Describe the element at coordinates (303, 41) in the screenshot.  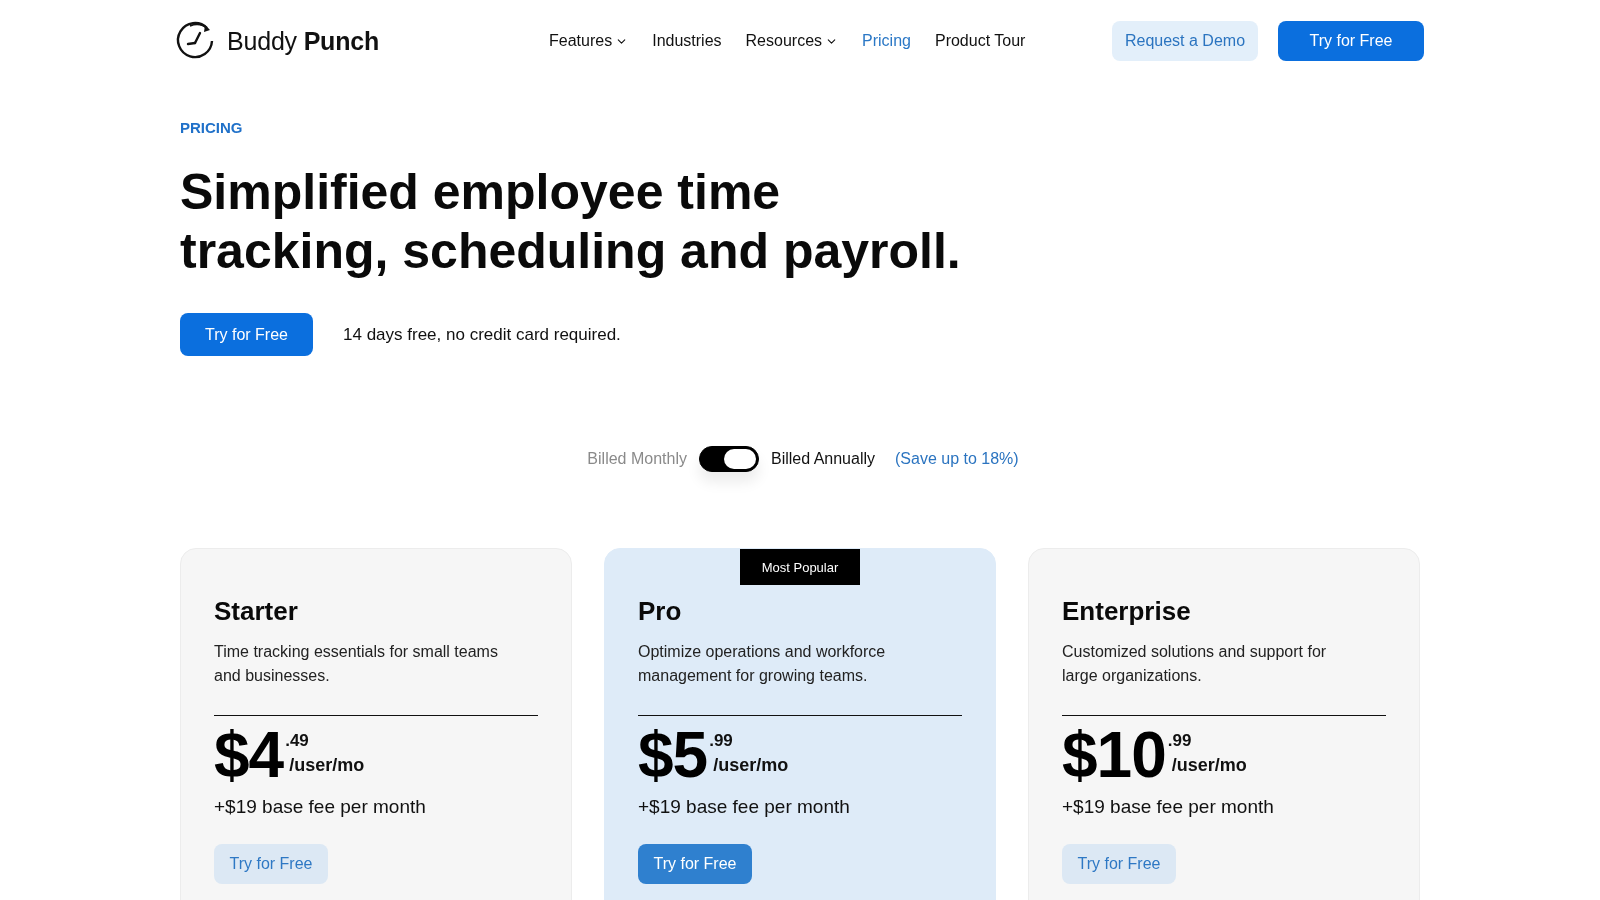
I see `brand-name: Buddy Punch` at that location.